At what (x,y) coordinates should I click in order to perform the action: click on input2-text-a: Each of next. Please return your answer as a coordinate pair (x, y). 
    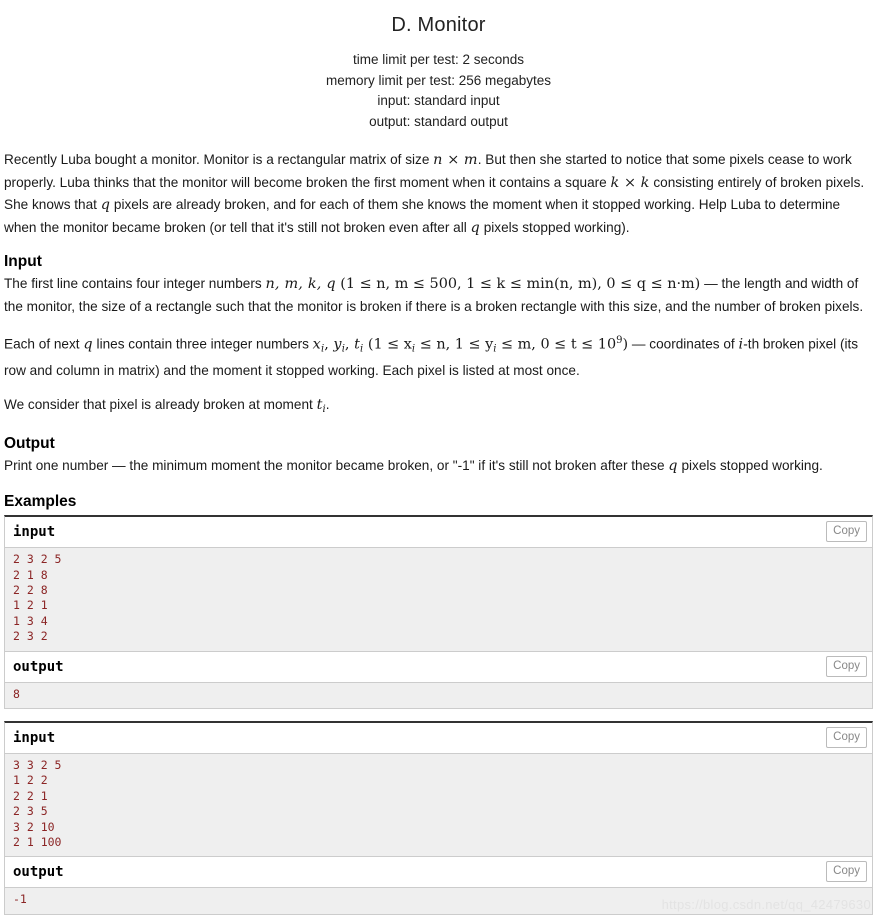
    Looking at the image, I should click on (44, 344).